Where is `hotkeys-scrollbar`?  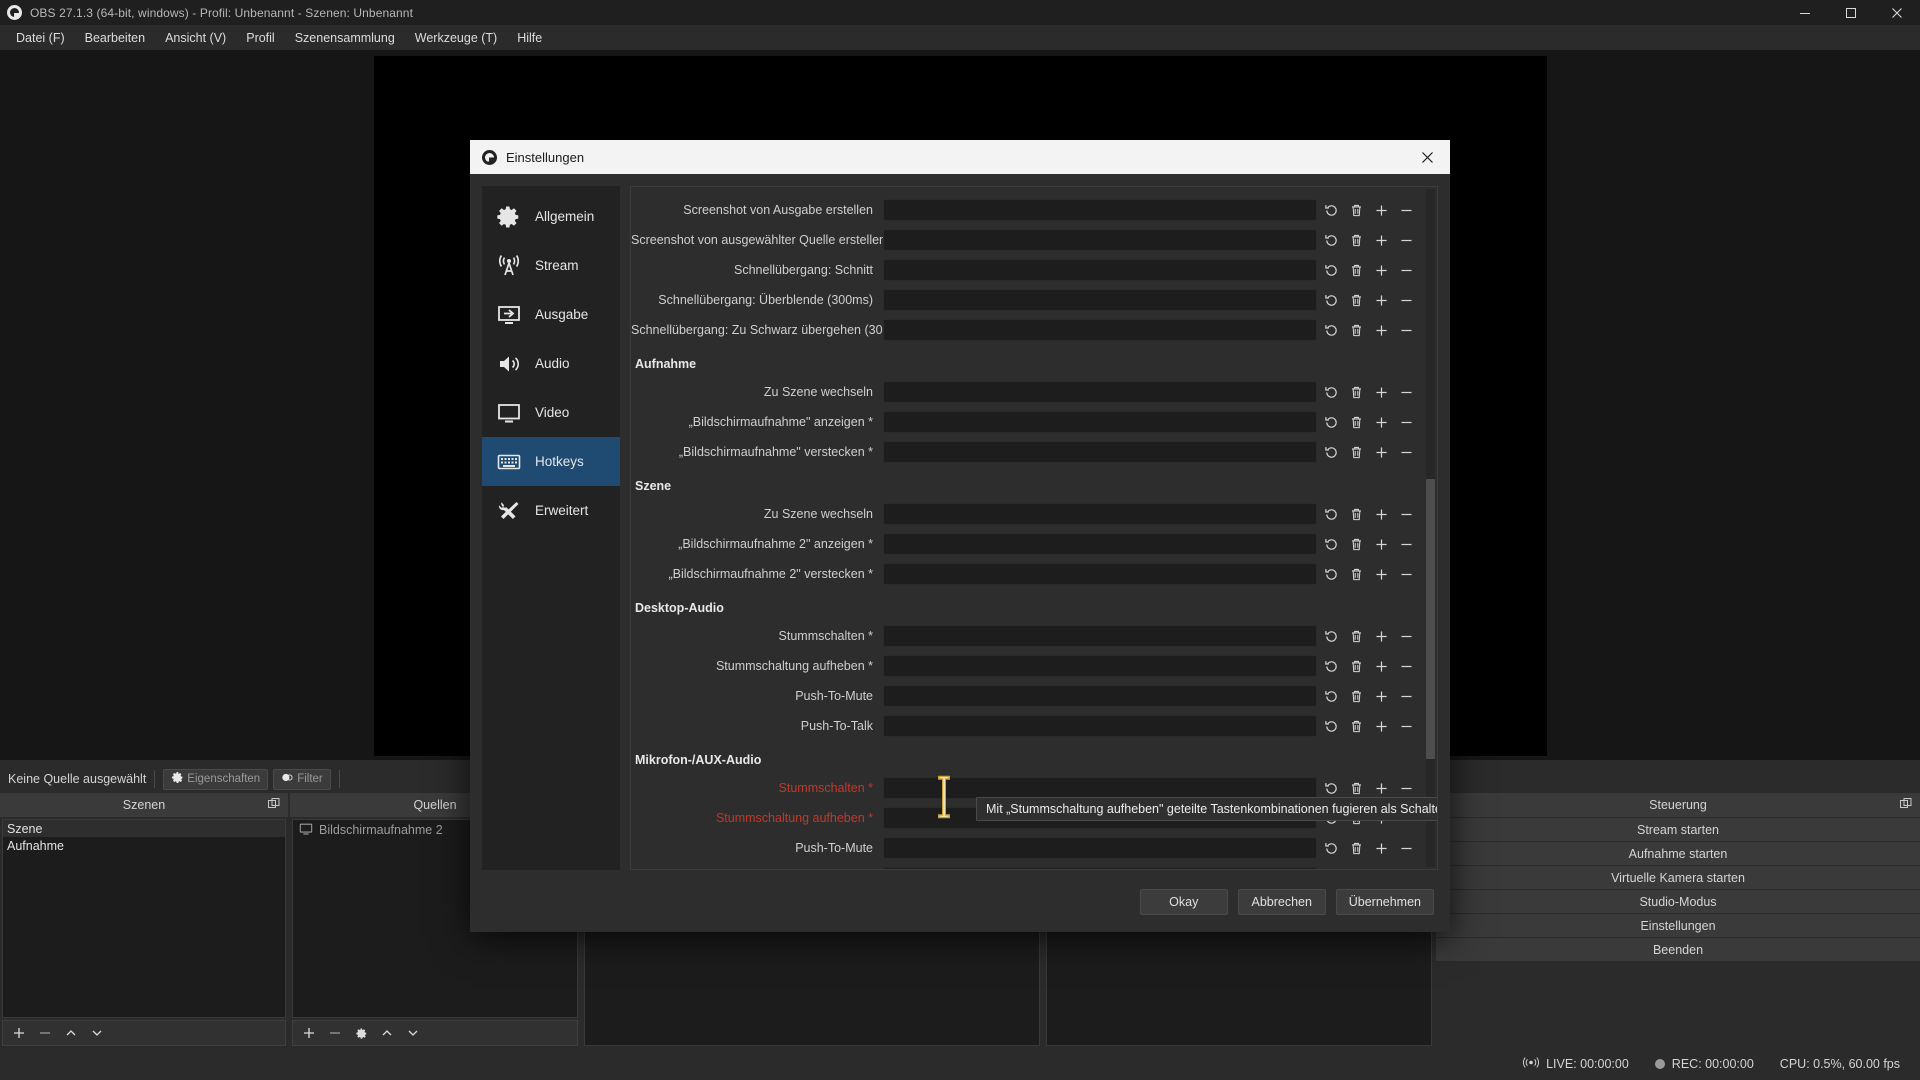 hotkeys-scrollbar is located at coordinates (1430, 528).